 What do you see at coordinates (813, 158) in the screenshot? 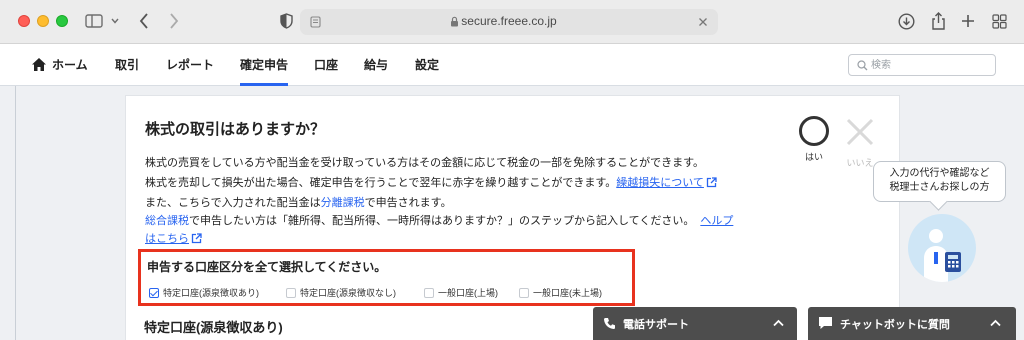
I see `yes-label: はい` at bounding box center [813, 158].